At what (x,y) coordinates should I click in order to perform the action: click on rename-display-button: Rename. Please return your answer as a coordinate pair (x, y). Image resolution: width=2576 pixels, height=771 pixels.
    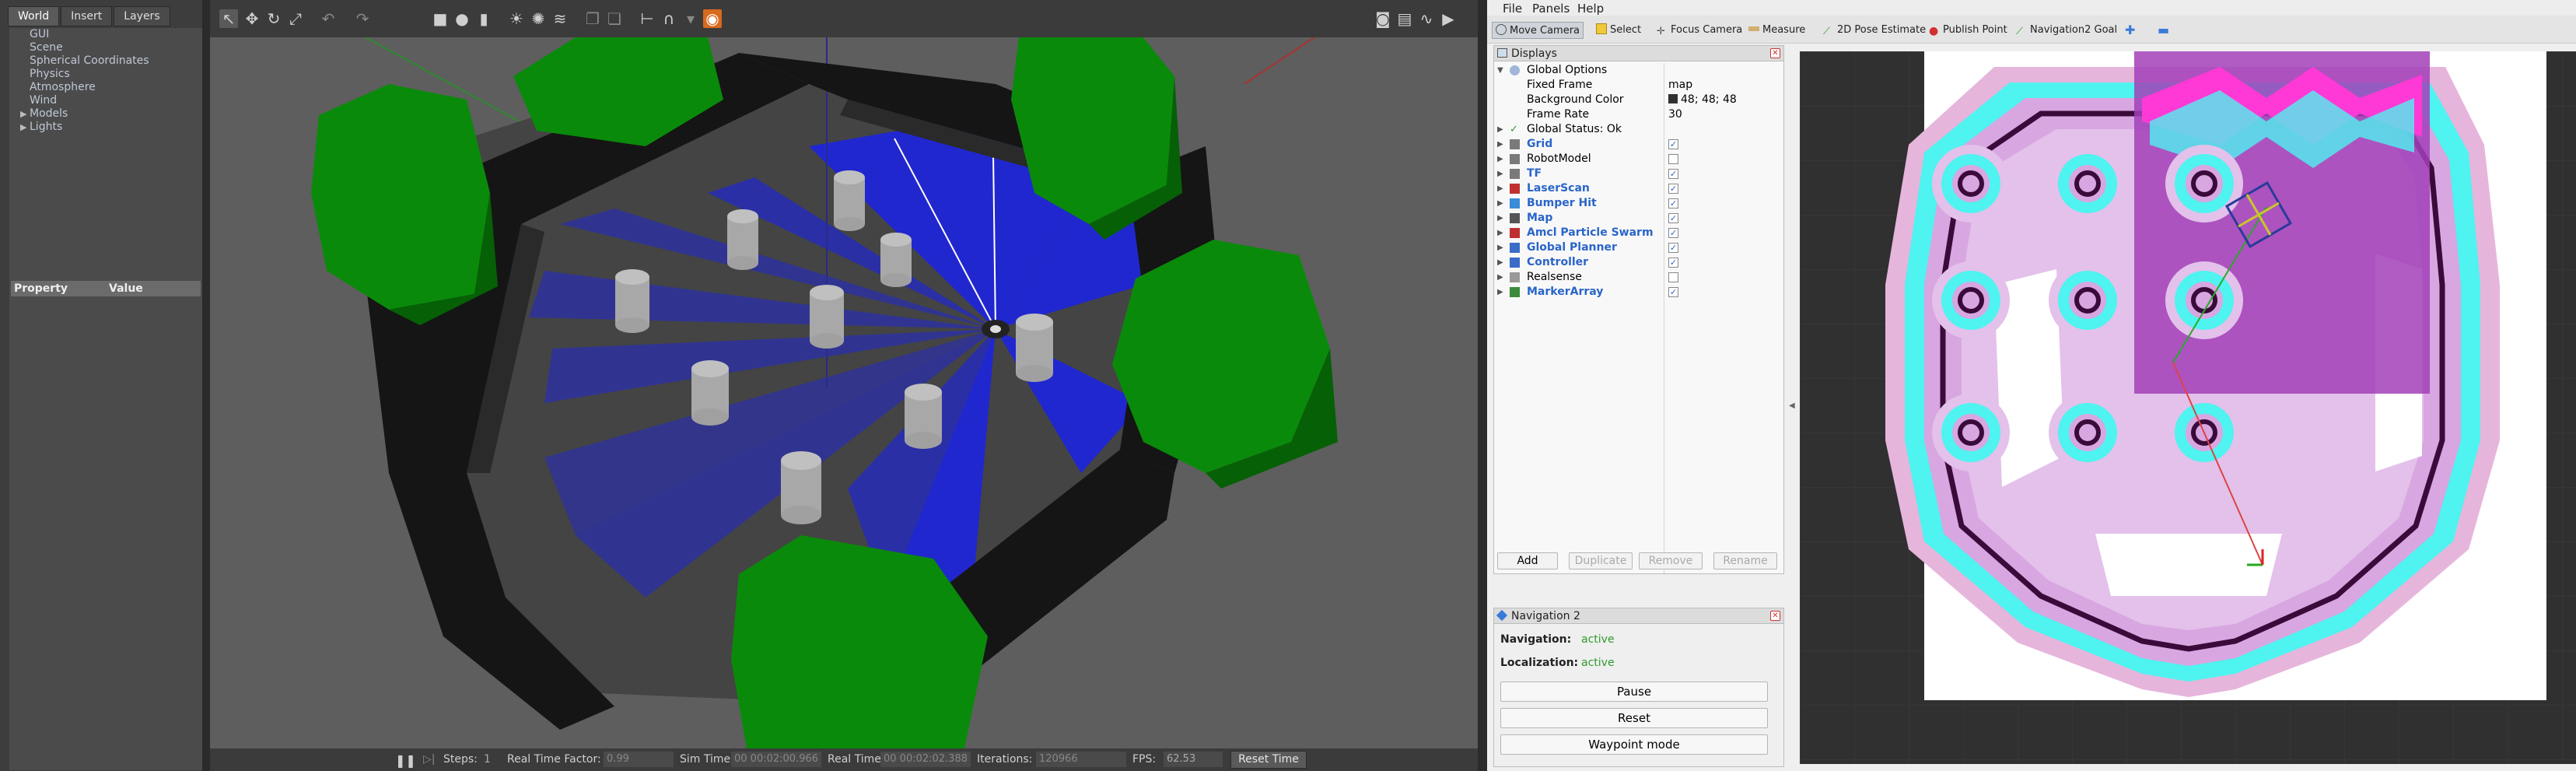
    Looking at the image, I should click on (1745, 561).